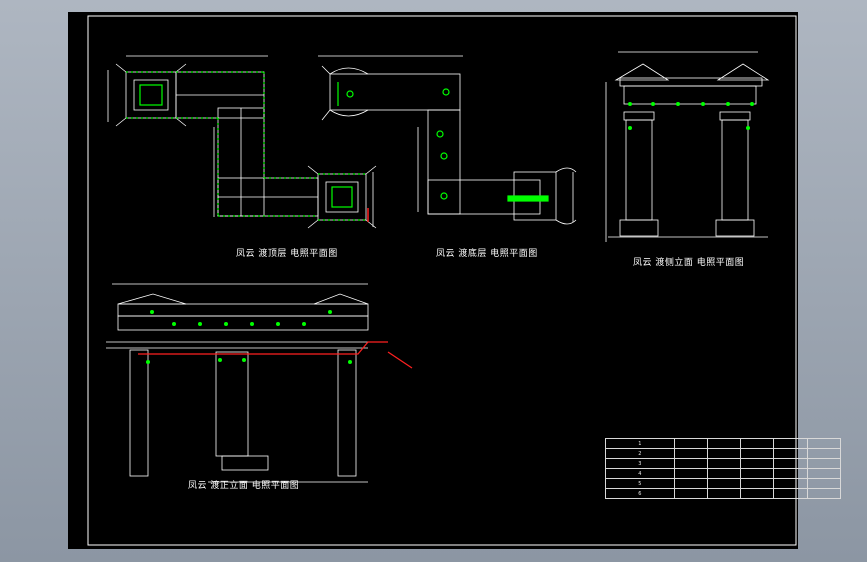 The image size is (867, 562). I want to click on legend-table-row: 1, so click(723, 443).